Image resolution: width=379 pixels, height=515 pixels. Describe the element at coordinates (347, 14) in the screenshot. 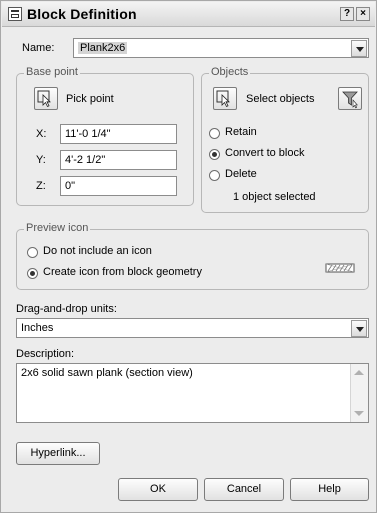

I see `help-icon: ?` at that location.